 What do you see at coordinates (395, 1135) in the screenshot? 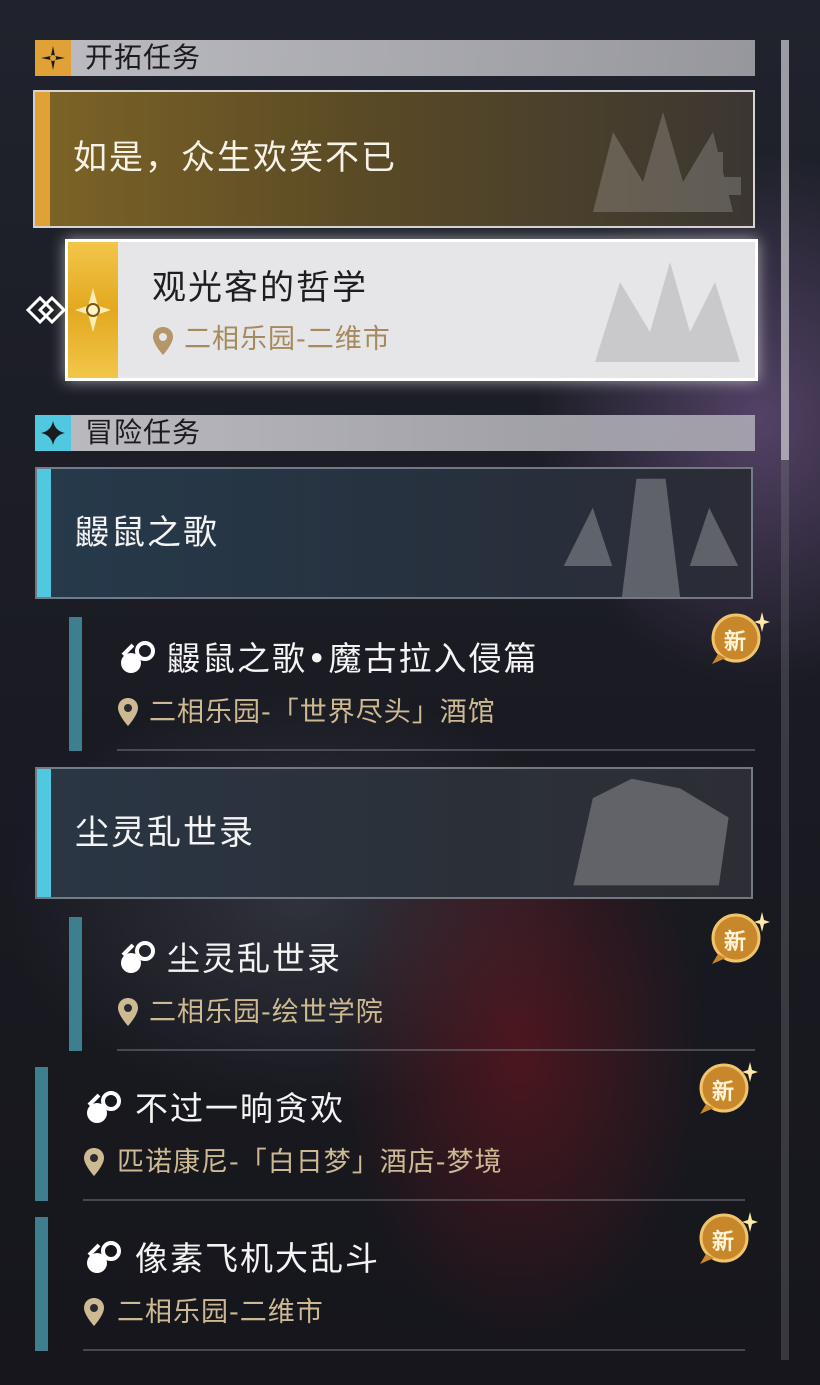
I see `quest-item: 不过一晌贪欢 匹诺康尼-「白日梦」酒店-梦境` at bounding box center [395, 1135].